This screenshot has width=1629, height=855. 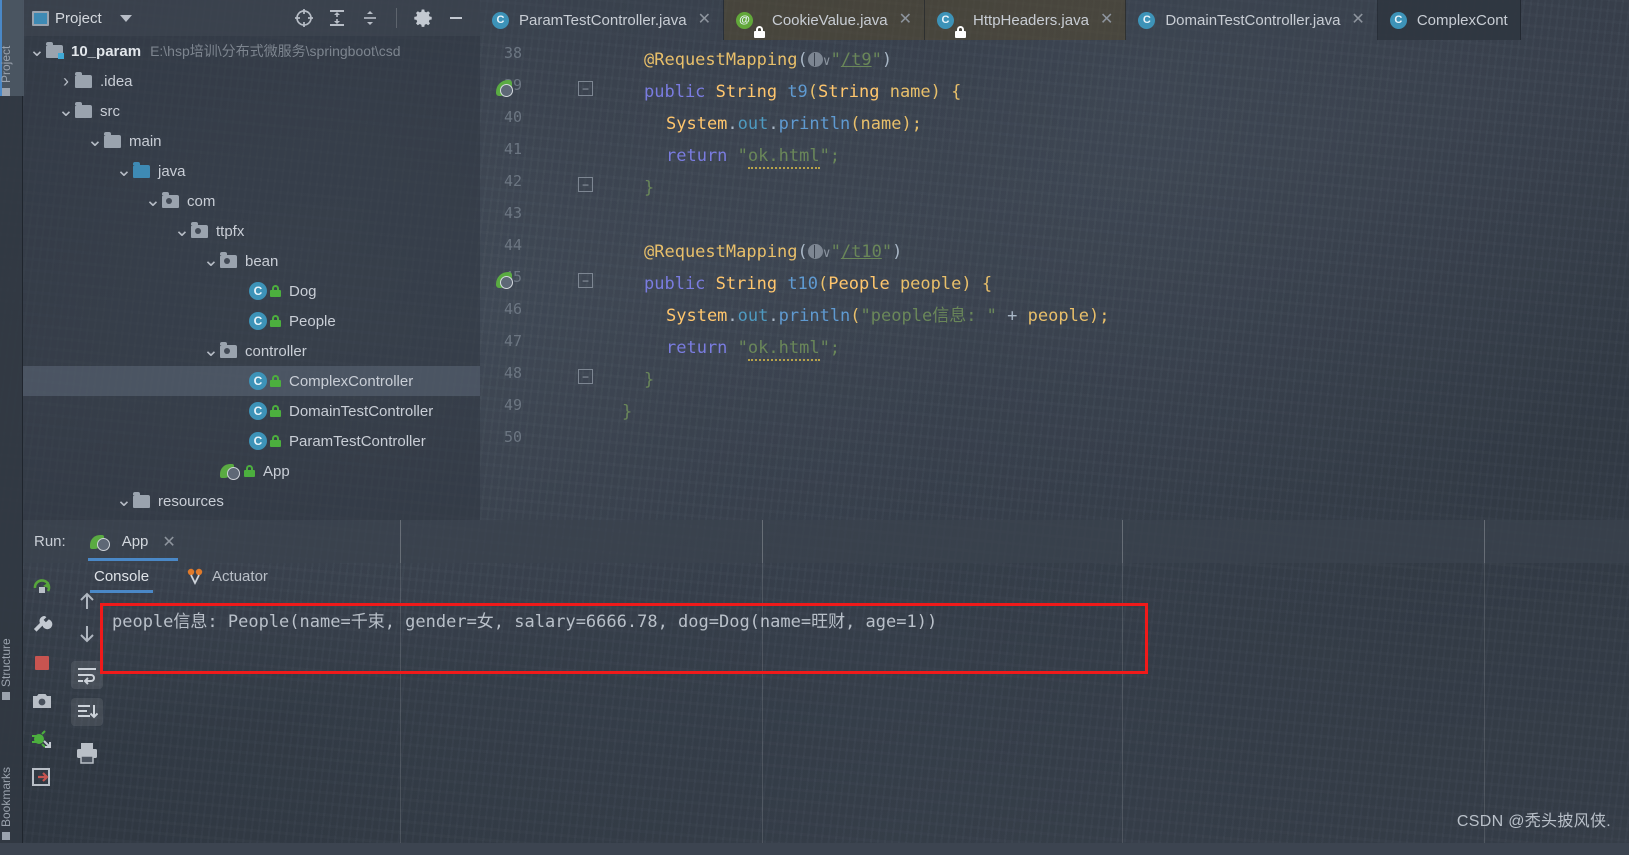 What do you see at coordinates (813, 92) in the screenshot?
I see `code-token: (` at bounding box center [813, 92].